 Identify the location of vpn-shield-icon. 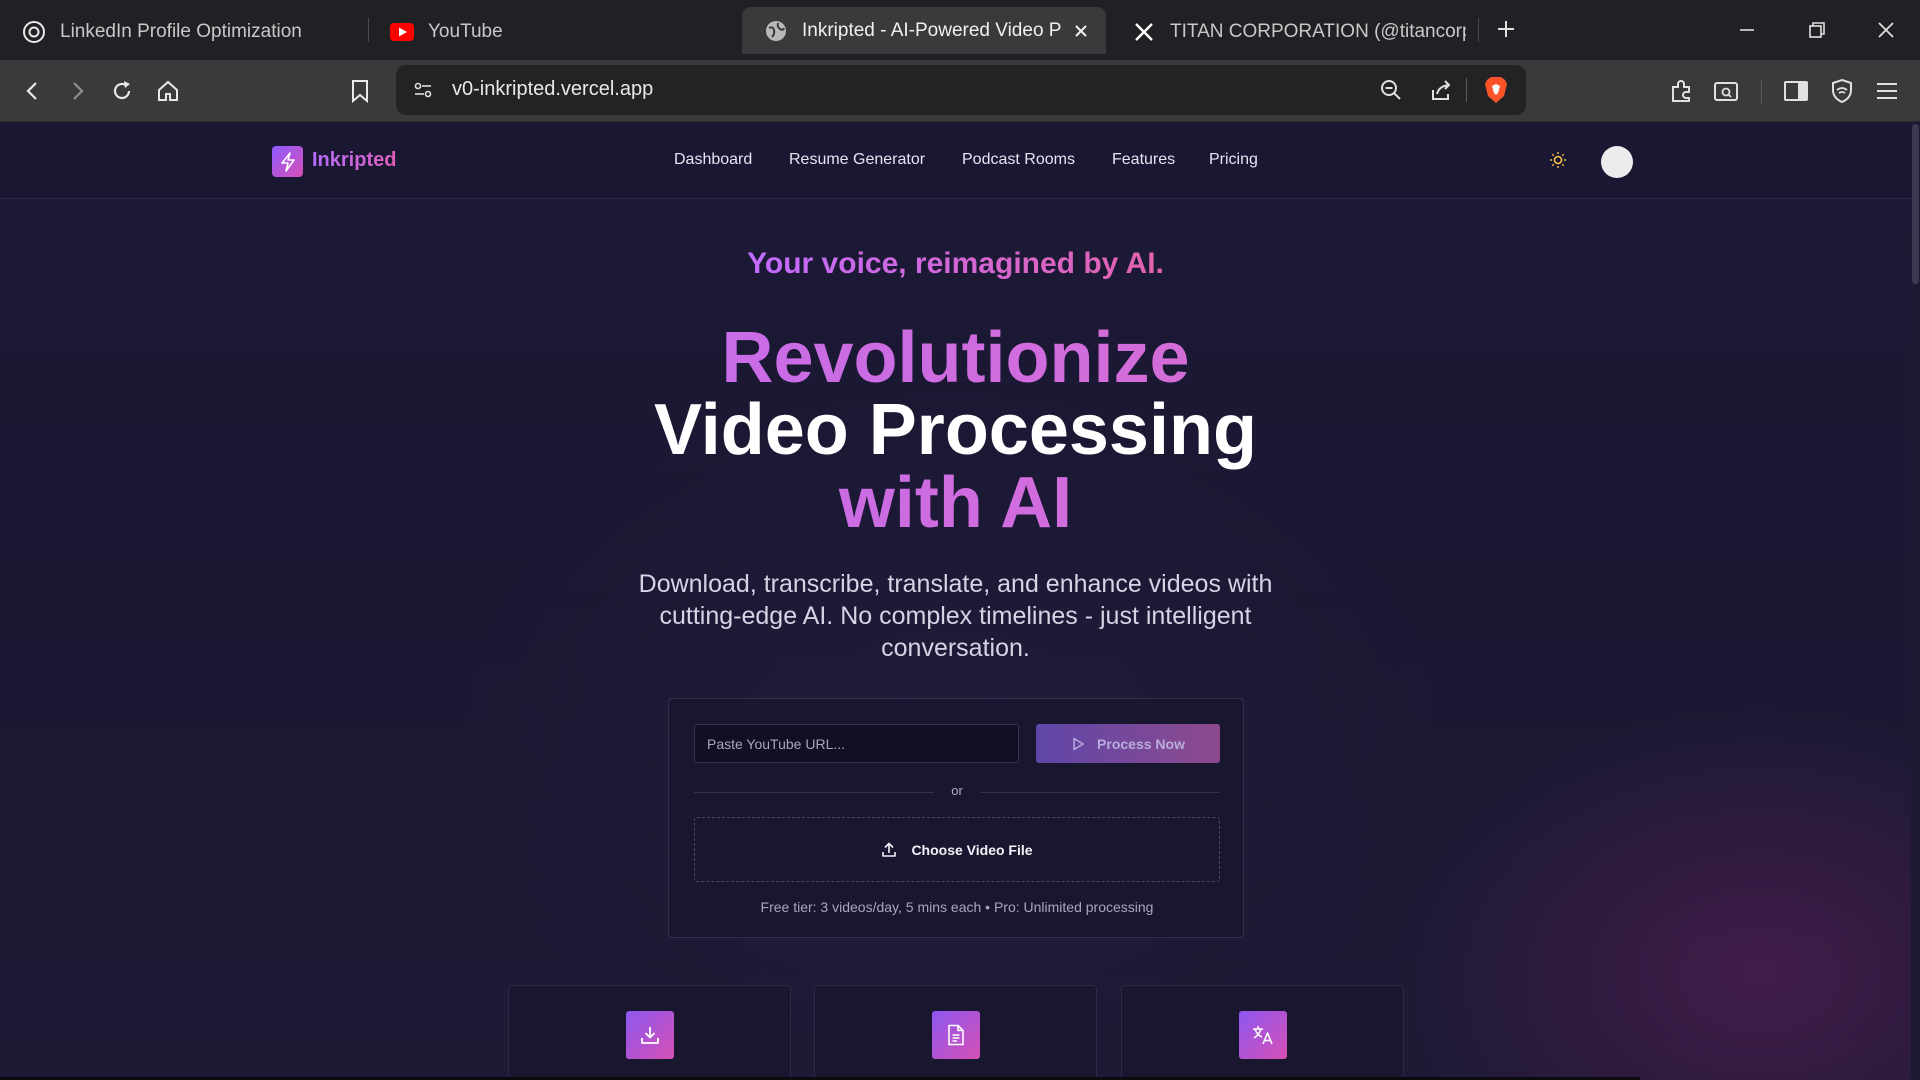
(1842, 91).